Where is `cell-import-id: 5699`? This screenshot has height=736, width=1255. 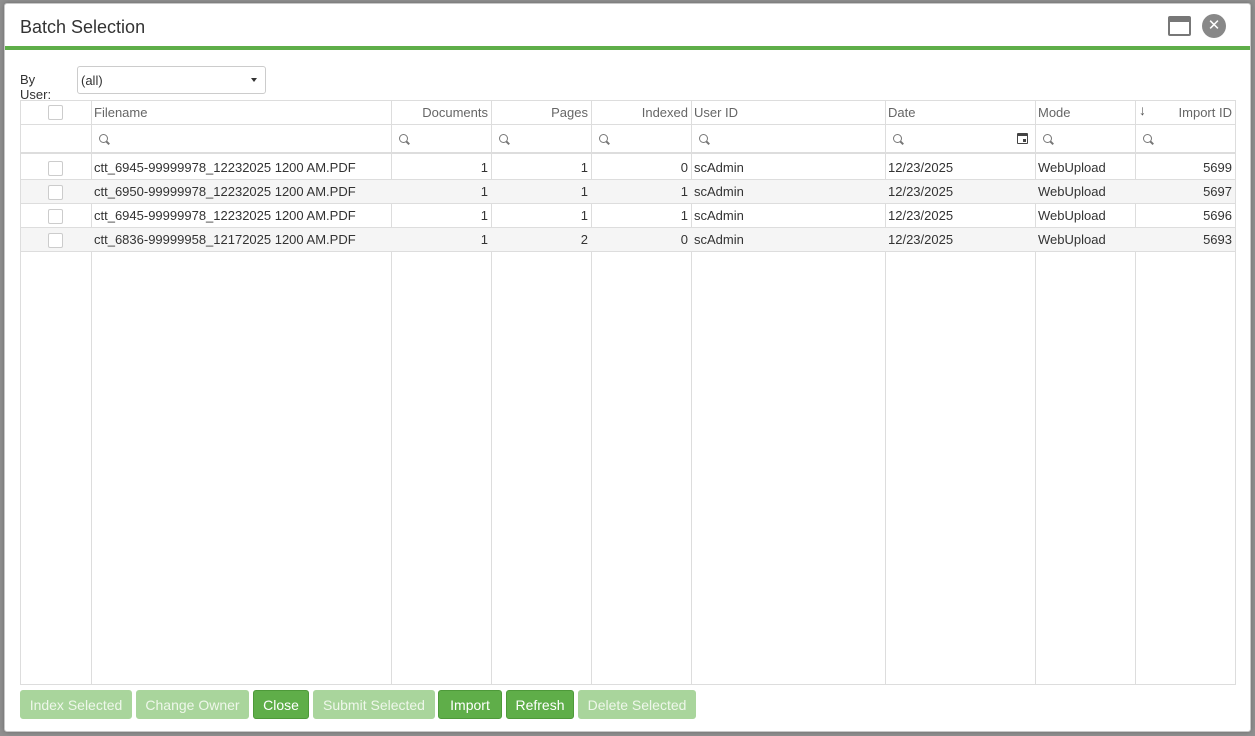 cell-import-id: 5699 is located at coordinates (1217, 167).